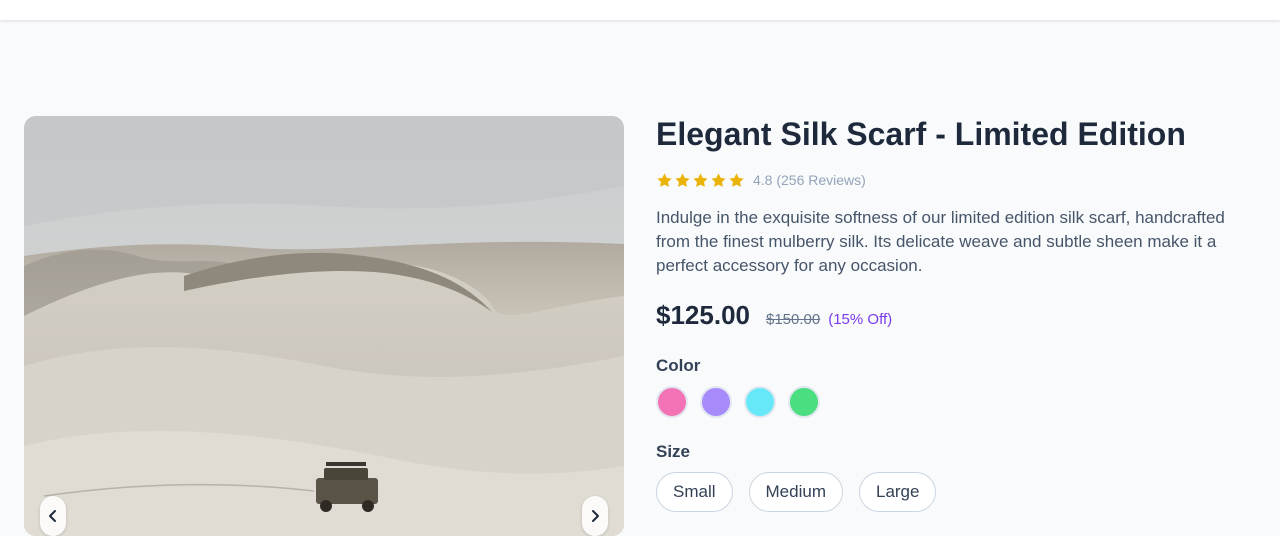  I want to click on size-options: Small Medium Large, so click(956, 492).